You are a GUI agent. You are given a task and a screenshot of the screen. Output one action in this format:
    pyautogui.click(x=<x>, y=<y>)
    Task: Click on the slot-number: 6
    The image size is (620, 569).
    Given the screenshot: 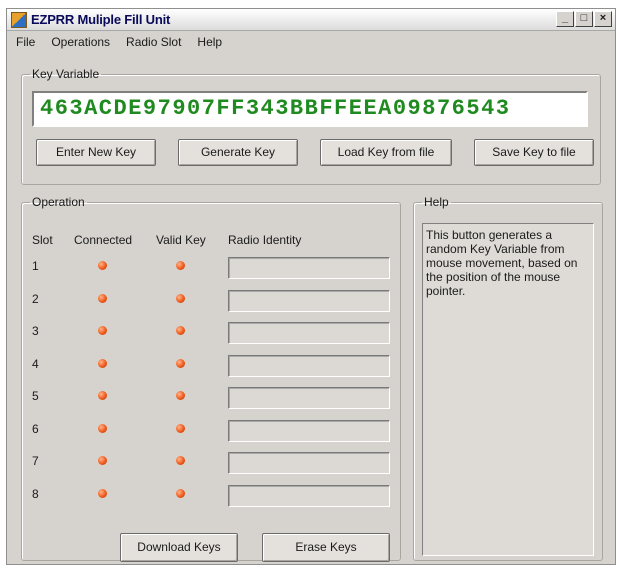 What is the action you would take?
    pyautogui.click(x=35, y=428)
    